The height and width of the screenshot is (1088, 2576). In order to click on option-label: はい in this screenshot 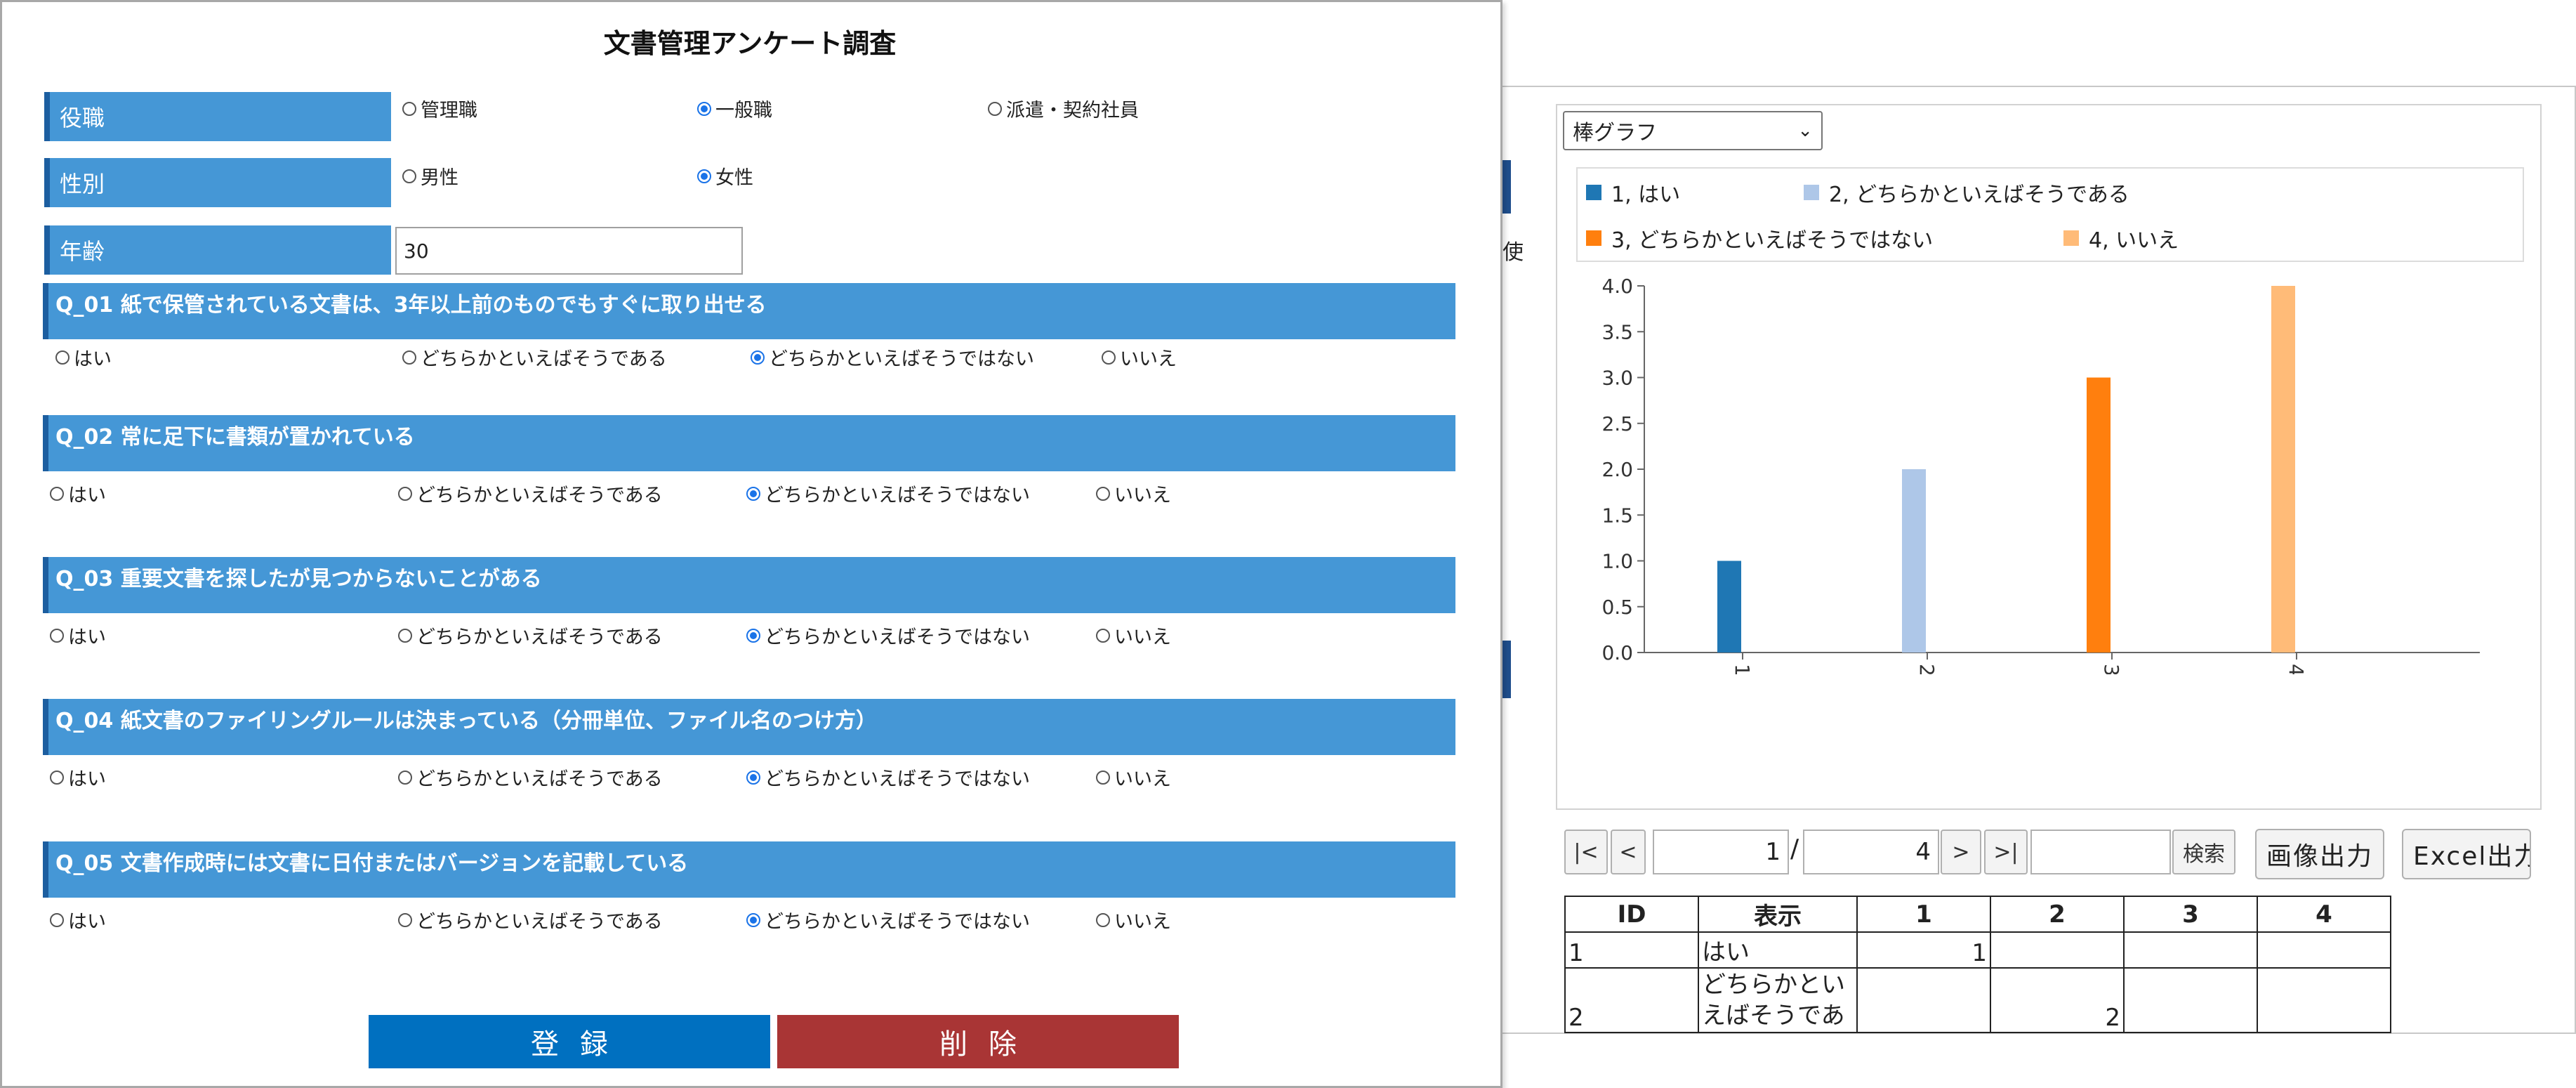, I will do `click(87, 495)`.